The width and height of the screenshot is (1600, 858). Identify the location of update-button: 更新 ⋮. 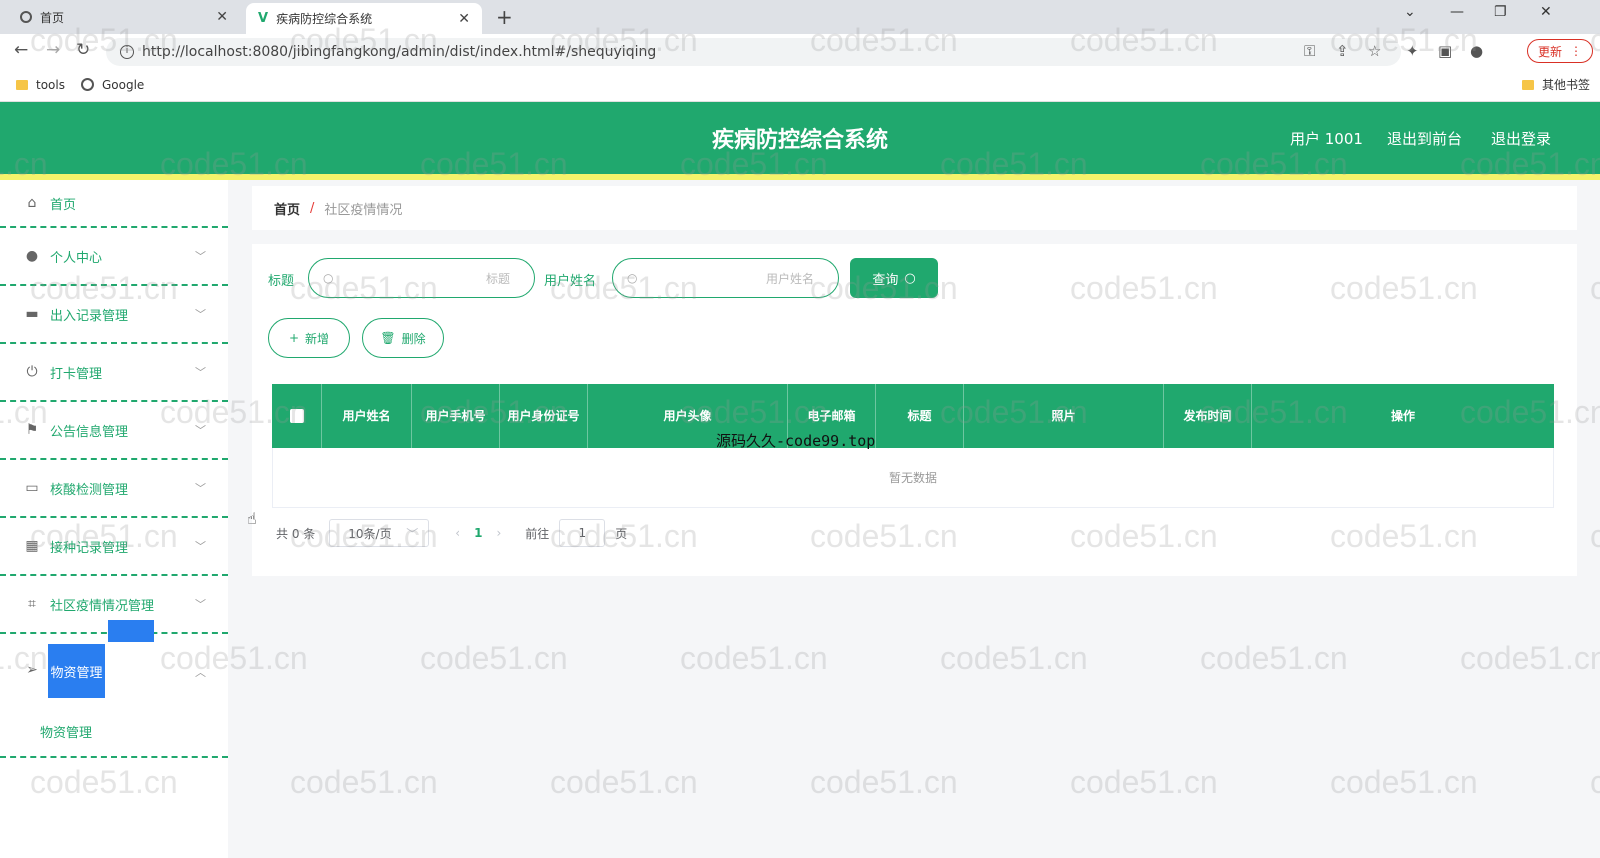
(1560, 51).